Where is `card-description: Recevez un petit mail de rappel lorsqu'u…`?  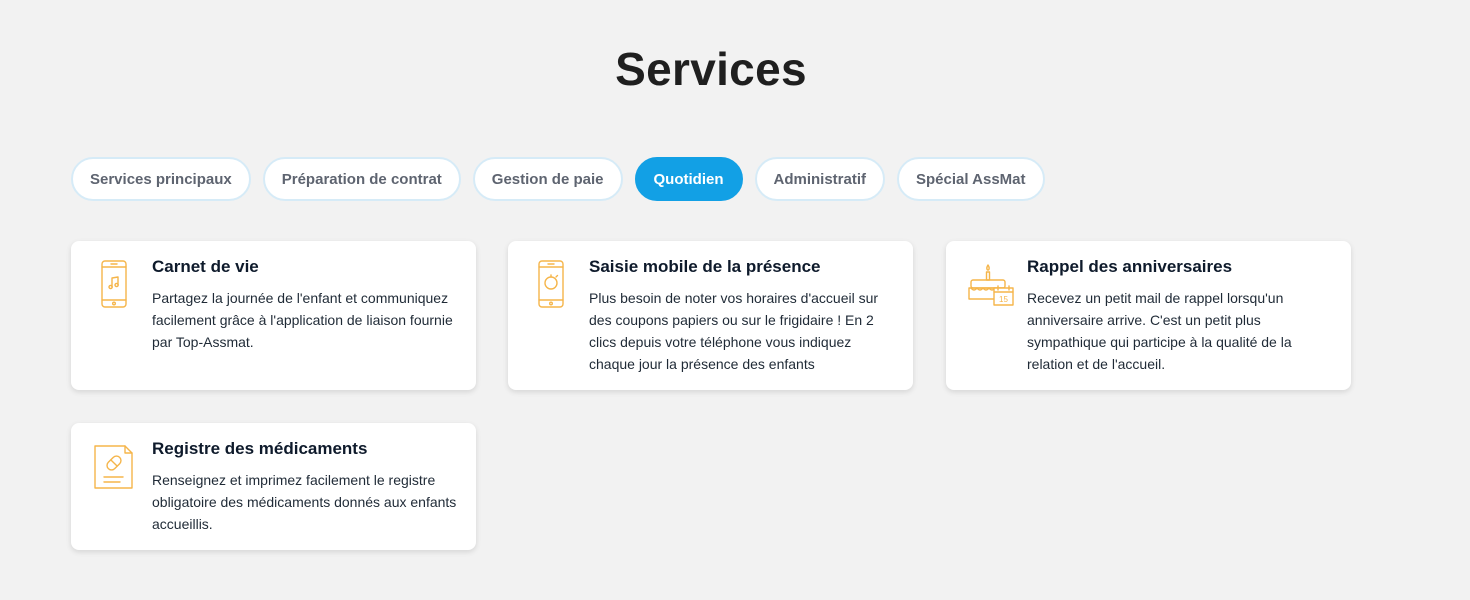 card-description: Recevez un petit mail de rappel lorsqu'u… is located at coordinates (1159, 331).